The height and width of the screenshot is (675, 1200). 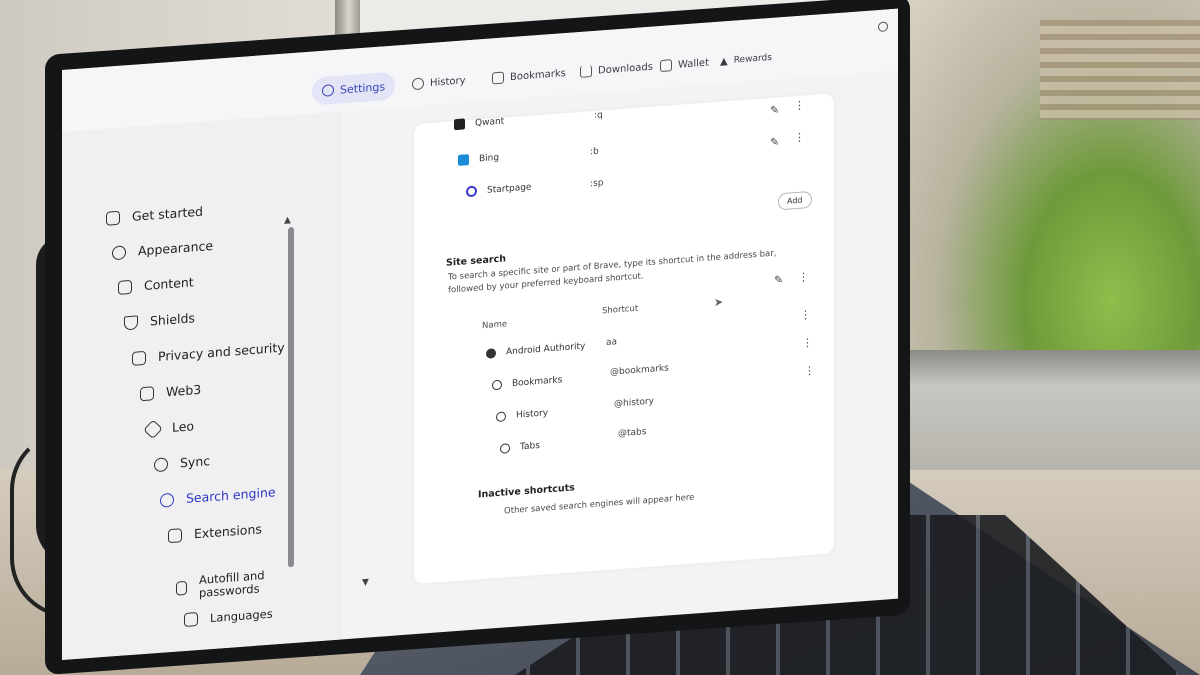 What do you see at coordinates (527, 383) in the screenshot?
I see `site-row-bookmarks: Bookmarks` at bounding box center [527, 383].